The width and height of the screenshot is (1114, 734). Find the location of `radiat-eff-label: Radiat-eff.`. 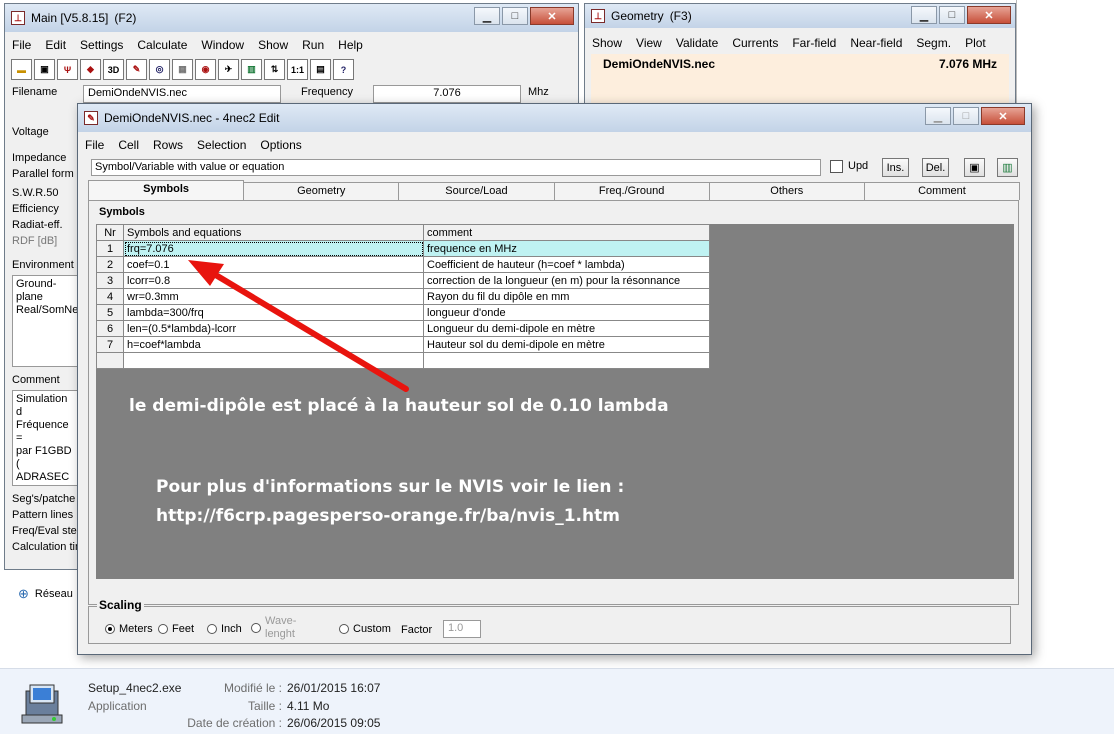

radiat-eff-label: Radiat-eff. is located at coordinates (37, 225).